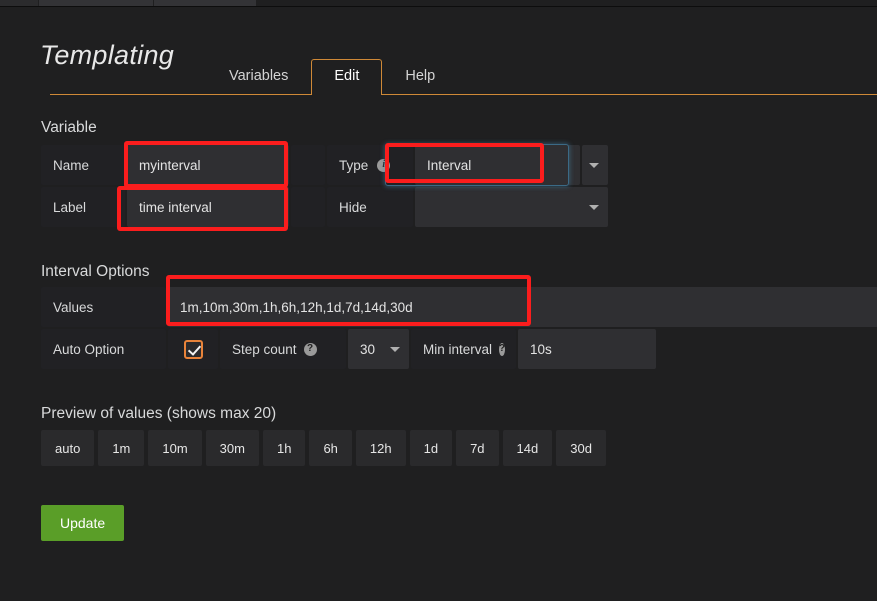 The image size is (877, 601). I want to click on name-input: myinterval, so click(208, 165).